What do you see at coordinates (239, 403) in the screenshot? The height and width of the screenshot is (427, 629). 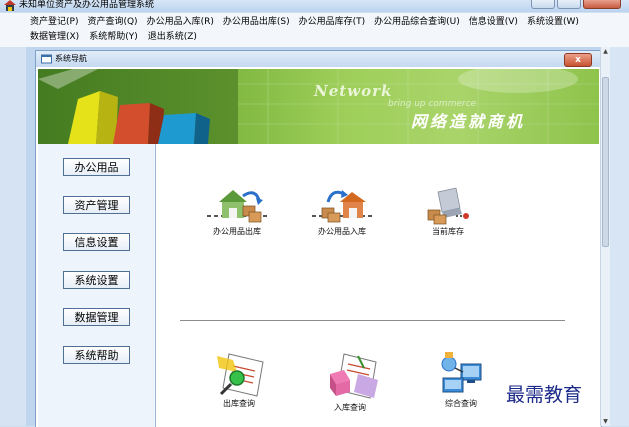 I see `tile-out-query-label: 出库查询` at bounding box center [239, 403].